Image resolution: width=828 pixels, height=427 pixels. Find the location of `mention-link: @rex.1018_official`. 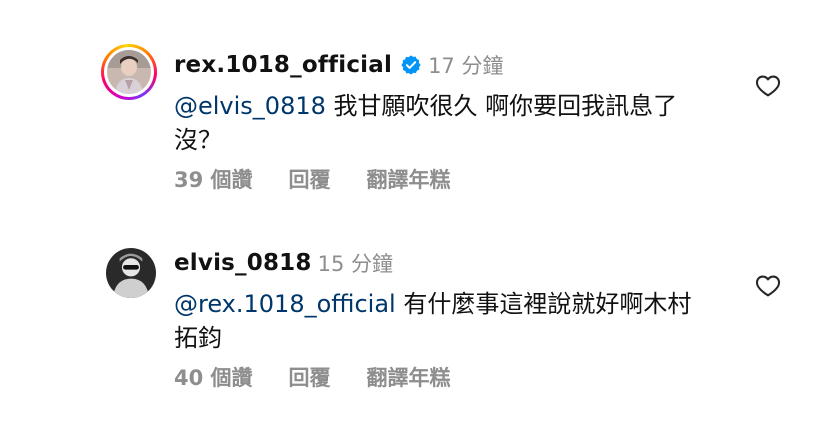

mention-link: @rex.1018_official is located at coordinates (285, 304).